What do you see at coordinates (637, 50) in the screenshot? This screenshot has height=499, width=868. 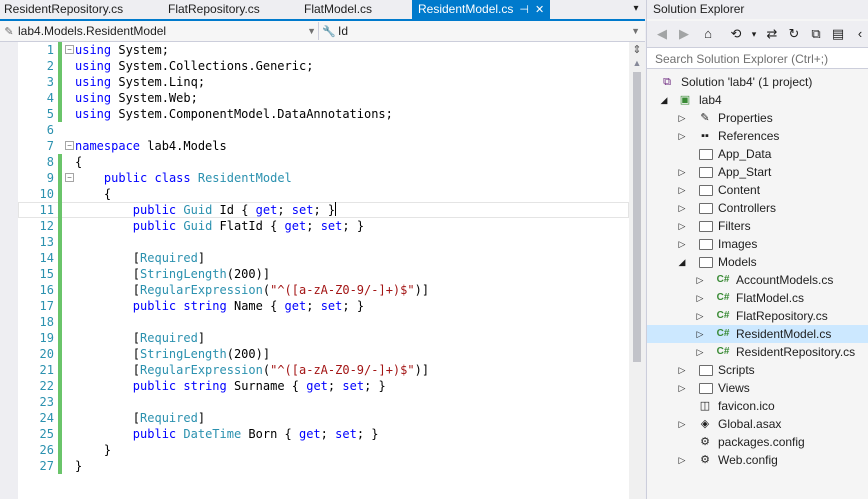 I see `split-handle-icon: ⇕` at bounding box center [637, 50].